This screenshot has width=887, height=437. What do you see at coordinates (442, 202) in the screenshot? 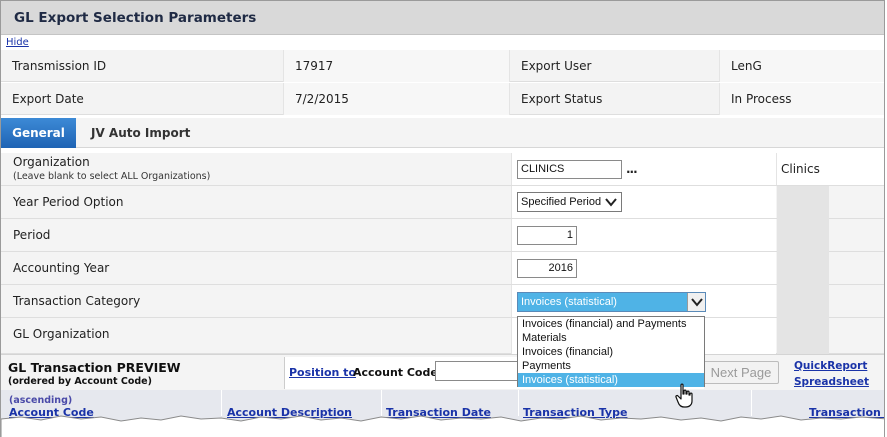
I see `form-row-year-period: Year Period Option Specified Period` at bounding box center [442, 202].